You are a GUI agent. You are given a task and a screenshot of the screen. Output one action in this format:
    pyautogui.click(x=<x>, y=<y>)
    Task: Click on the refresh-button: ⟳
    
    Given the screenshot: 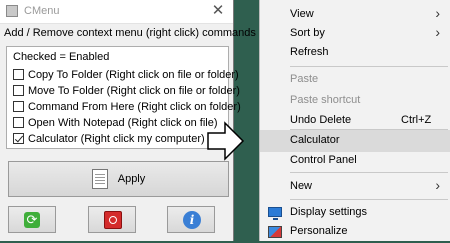 What is the action you would take?
    pyautogui.click(x=32, y=219)
    